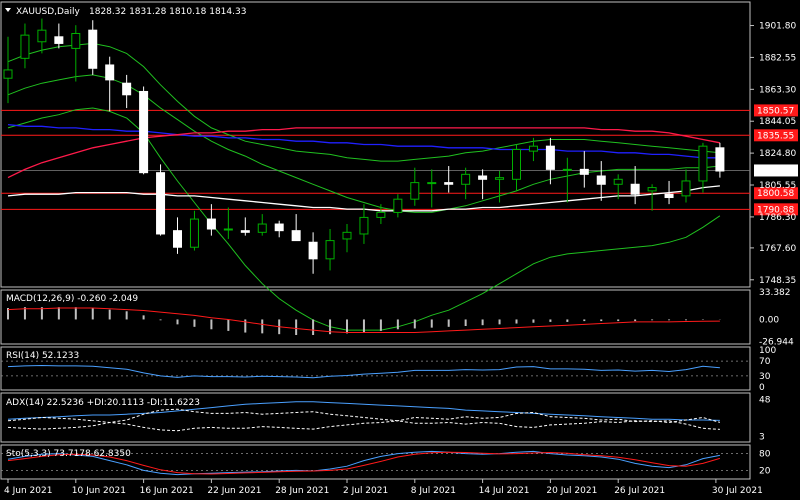 This screenshot has width=800, height=500. I want to click on dropdown-triangle-icon, so click(8, 10).